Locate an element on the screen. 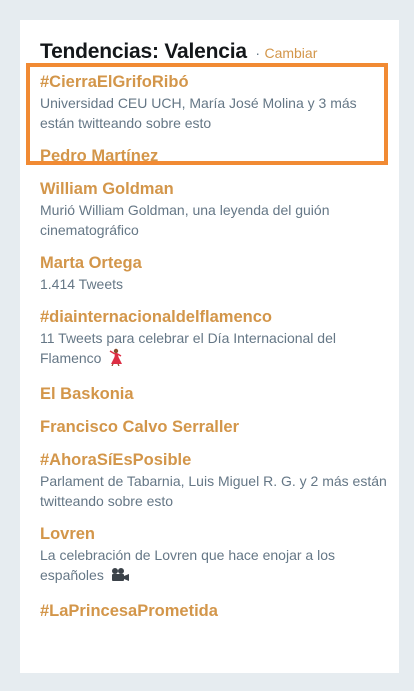  trend-item: Francisco Calvo Serraller is located at coordinates (215, 427).